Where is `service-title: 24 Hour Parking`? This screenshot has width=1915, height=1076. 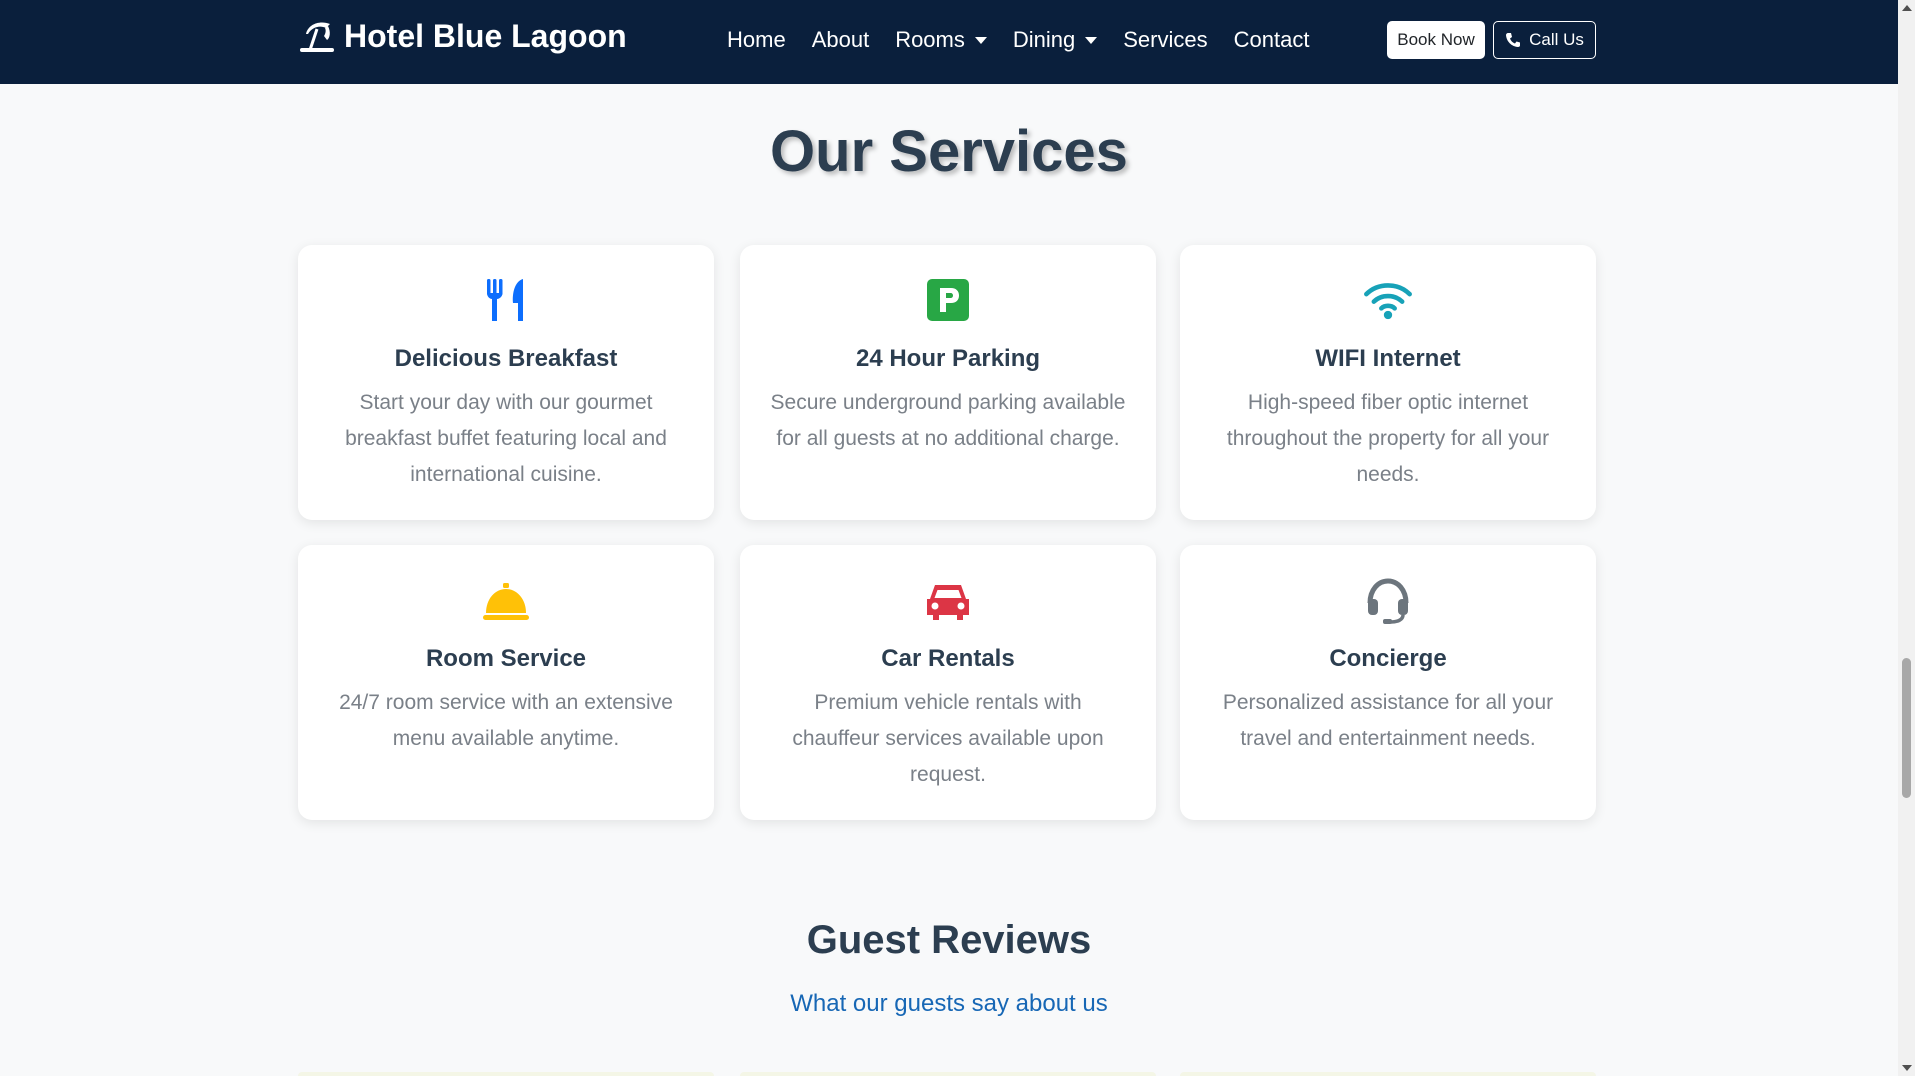
service-title: 24 Hour Parking is located at coordinates (948, 358).